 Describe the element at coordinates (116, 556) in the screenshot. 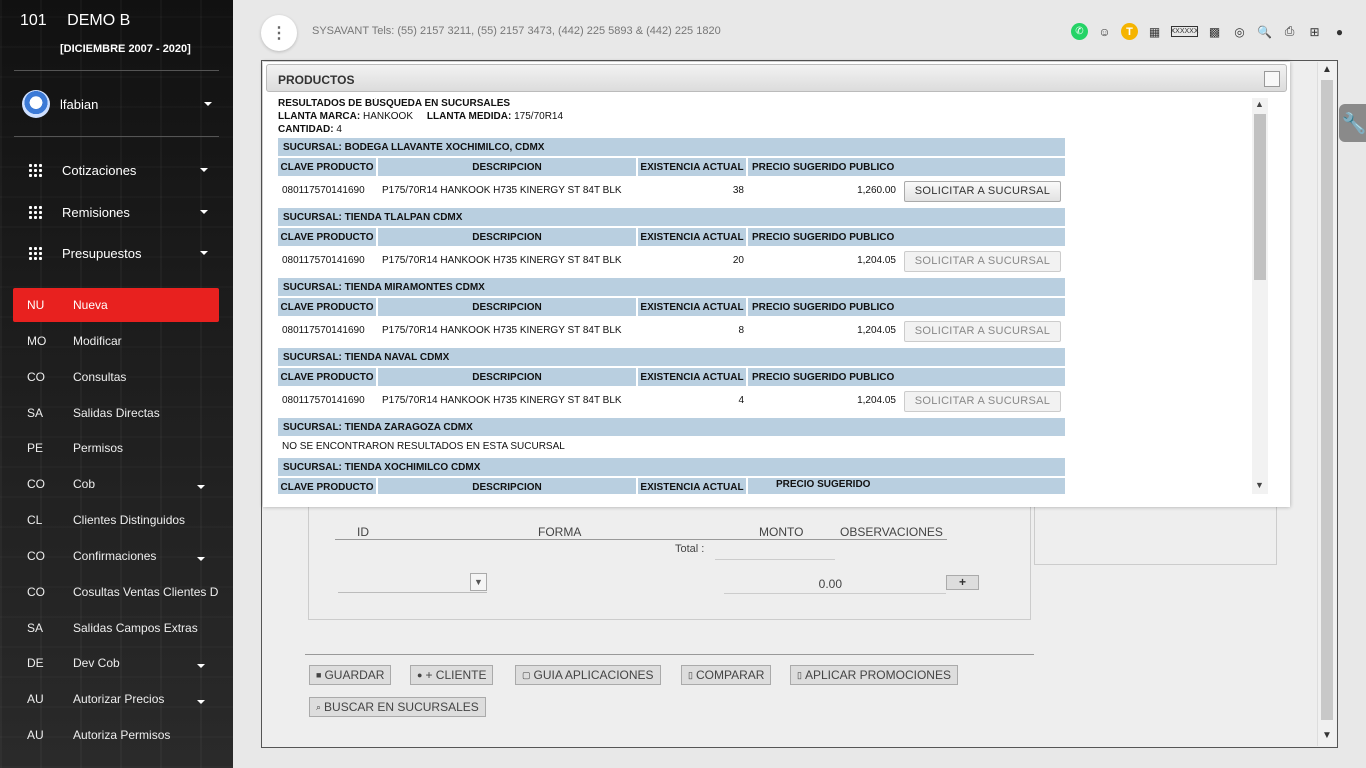

I see `sidebar-item-confirmaciones: CO Confirmaciones` at that location.